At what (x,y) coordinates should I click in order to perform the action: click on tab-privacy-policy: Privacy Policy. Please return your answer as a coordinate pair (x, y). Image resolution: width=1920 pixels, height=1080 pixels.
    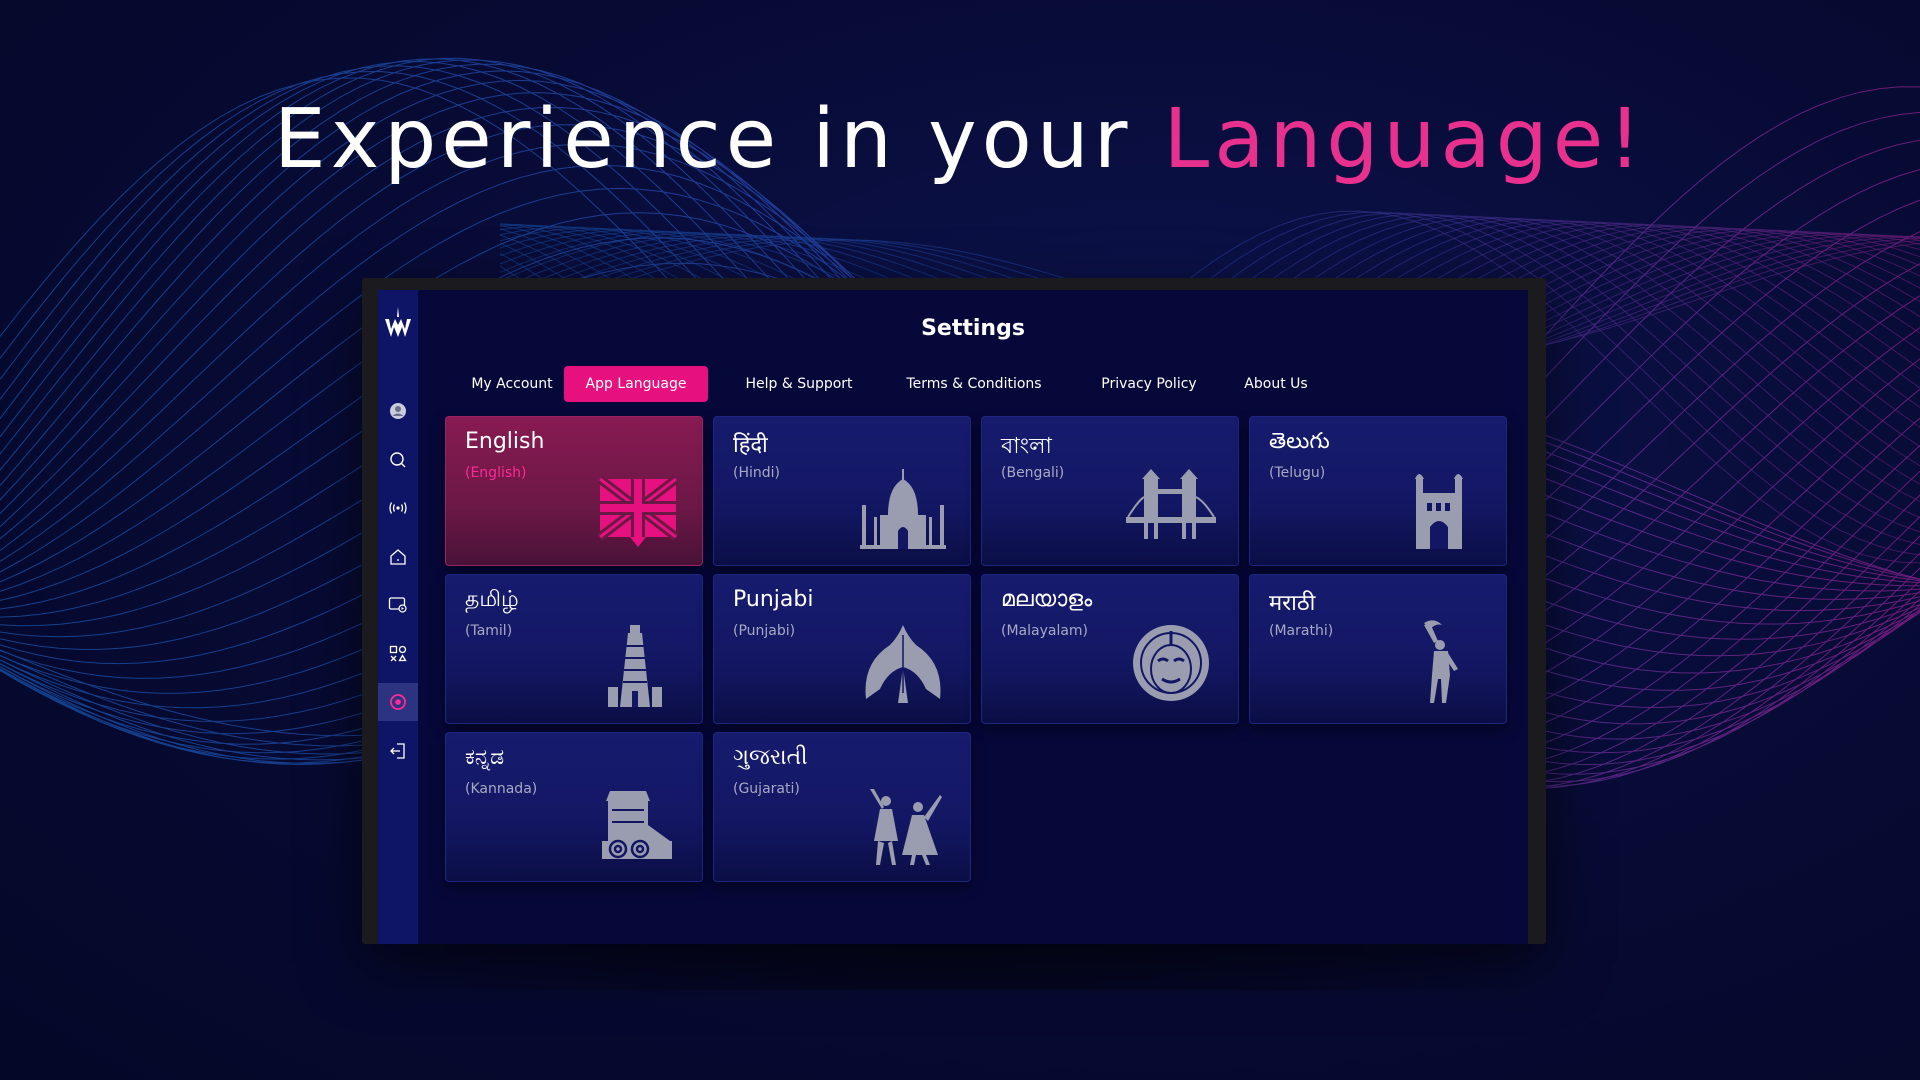
    Looking at the image, I should click on (1149, 384).